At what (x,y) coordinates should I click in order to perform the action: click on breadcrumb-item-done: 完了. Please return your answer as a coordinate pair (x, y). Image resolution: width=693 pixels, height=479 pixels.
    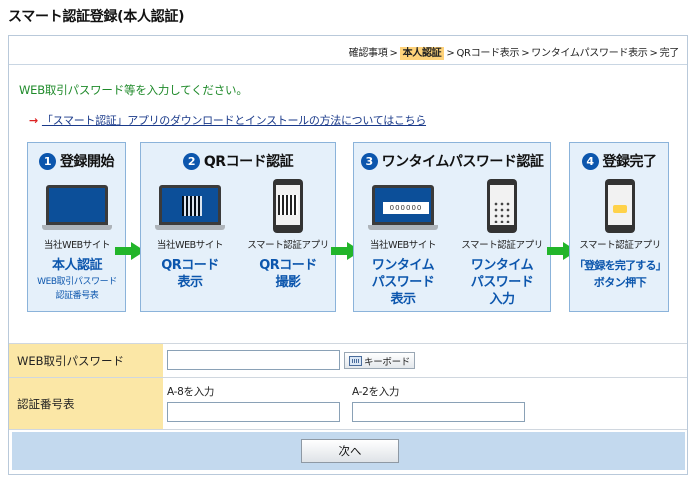
    Looking at the image, I should click on (669, 53).